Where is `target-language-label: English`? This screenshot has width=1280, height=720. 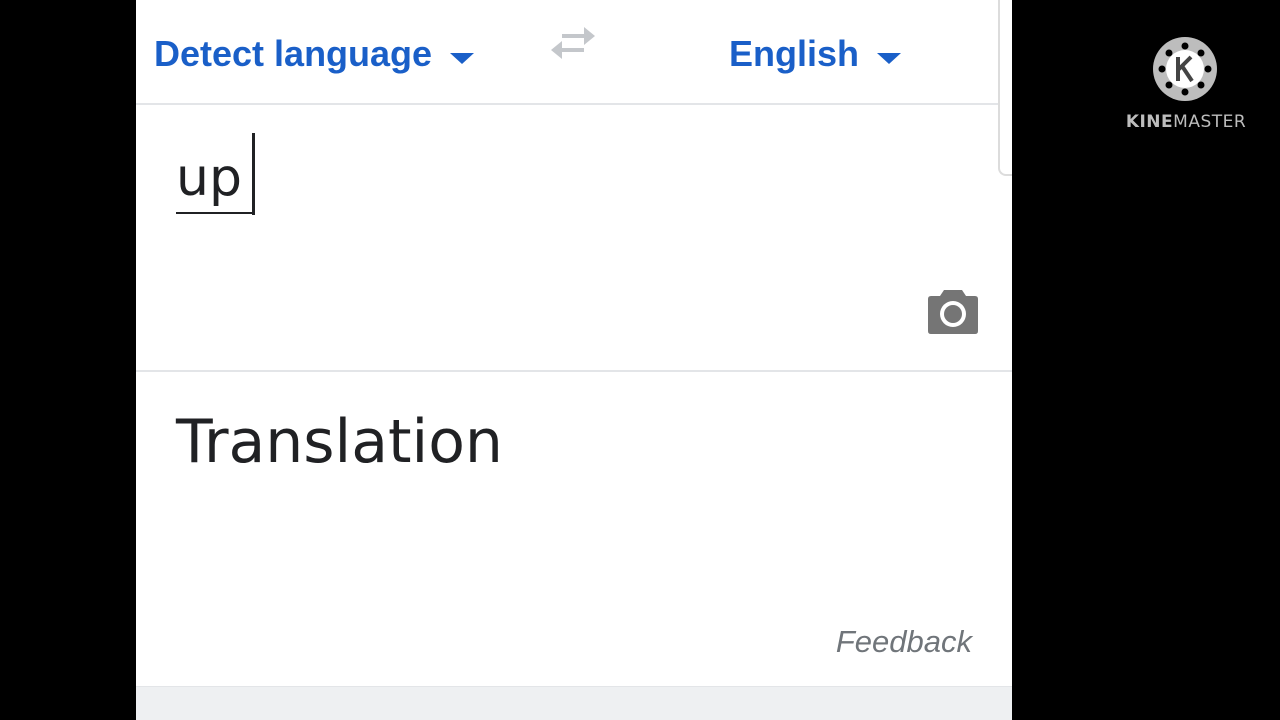
target-language-label: English is located at coordinates (794, 53).